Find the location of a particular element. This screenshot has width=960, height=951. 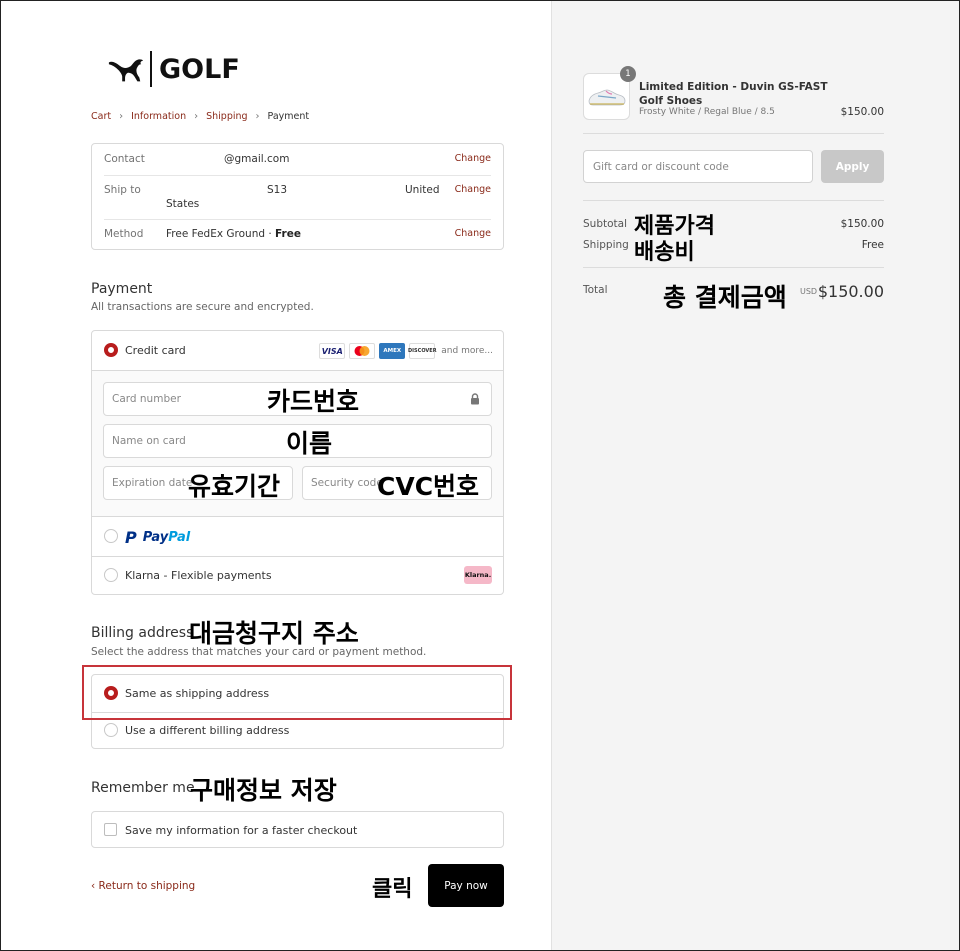

breadcrumb-shipping: Shipping is located at coordinates (226, 116).